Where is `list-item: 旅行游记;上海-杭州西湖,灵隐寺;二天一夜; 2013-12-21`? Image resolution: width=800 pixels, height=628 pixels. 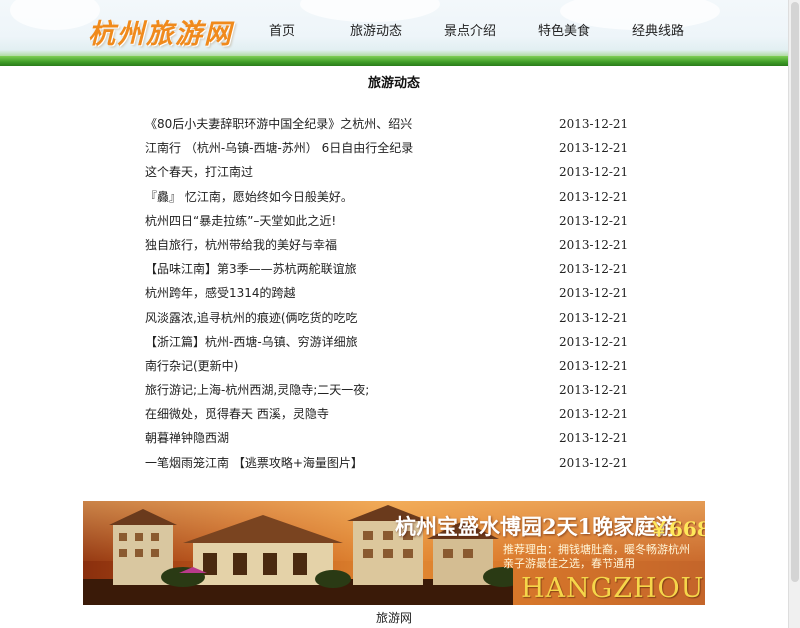
list-item: 旅行游记;上海-杭州西湖,灵隐寺;二天一夜; 2013-12-21 is located at coordinates (387, 390).